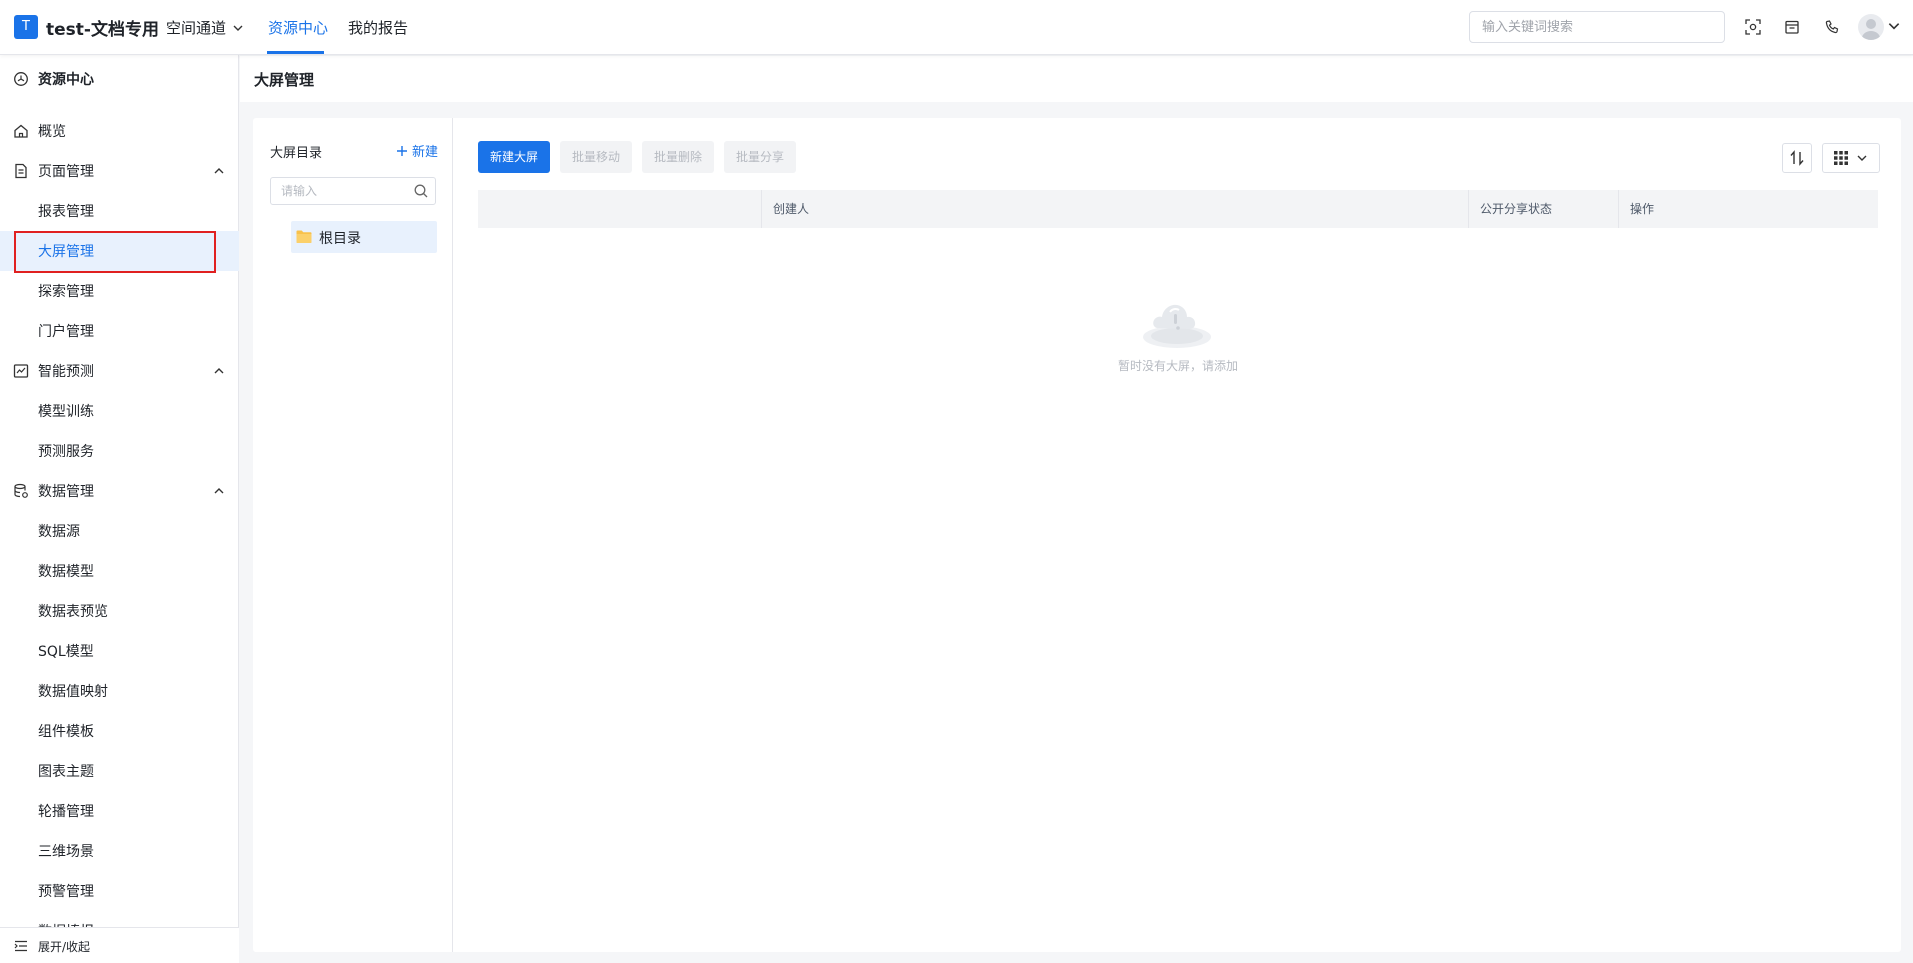 Image resolution: width=1913 pixels, height=963 pixels. What do you see at coordinates (1841, 158) in the screenshot?
I see `grid-view-icon` at bounding box center [1841, 158].